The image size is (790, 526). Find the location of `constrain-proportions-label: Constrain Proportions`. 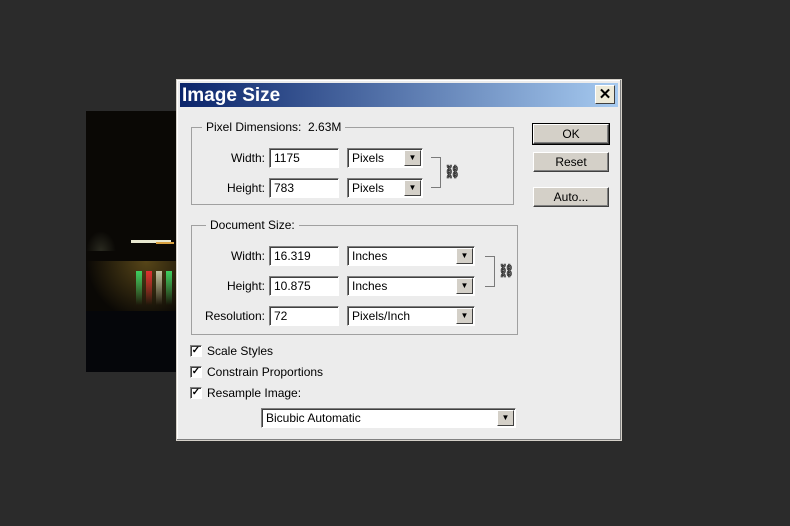

constrain-proportions-label: Constrain Proportions is located at coordinates (265, 372).